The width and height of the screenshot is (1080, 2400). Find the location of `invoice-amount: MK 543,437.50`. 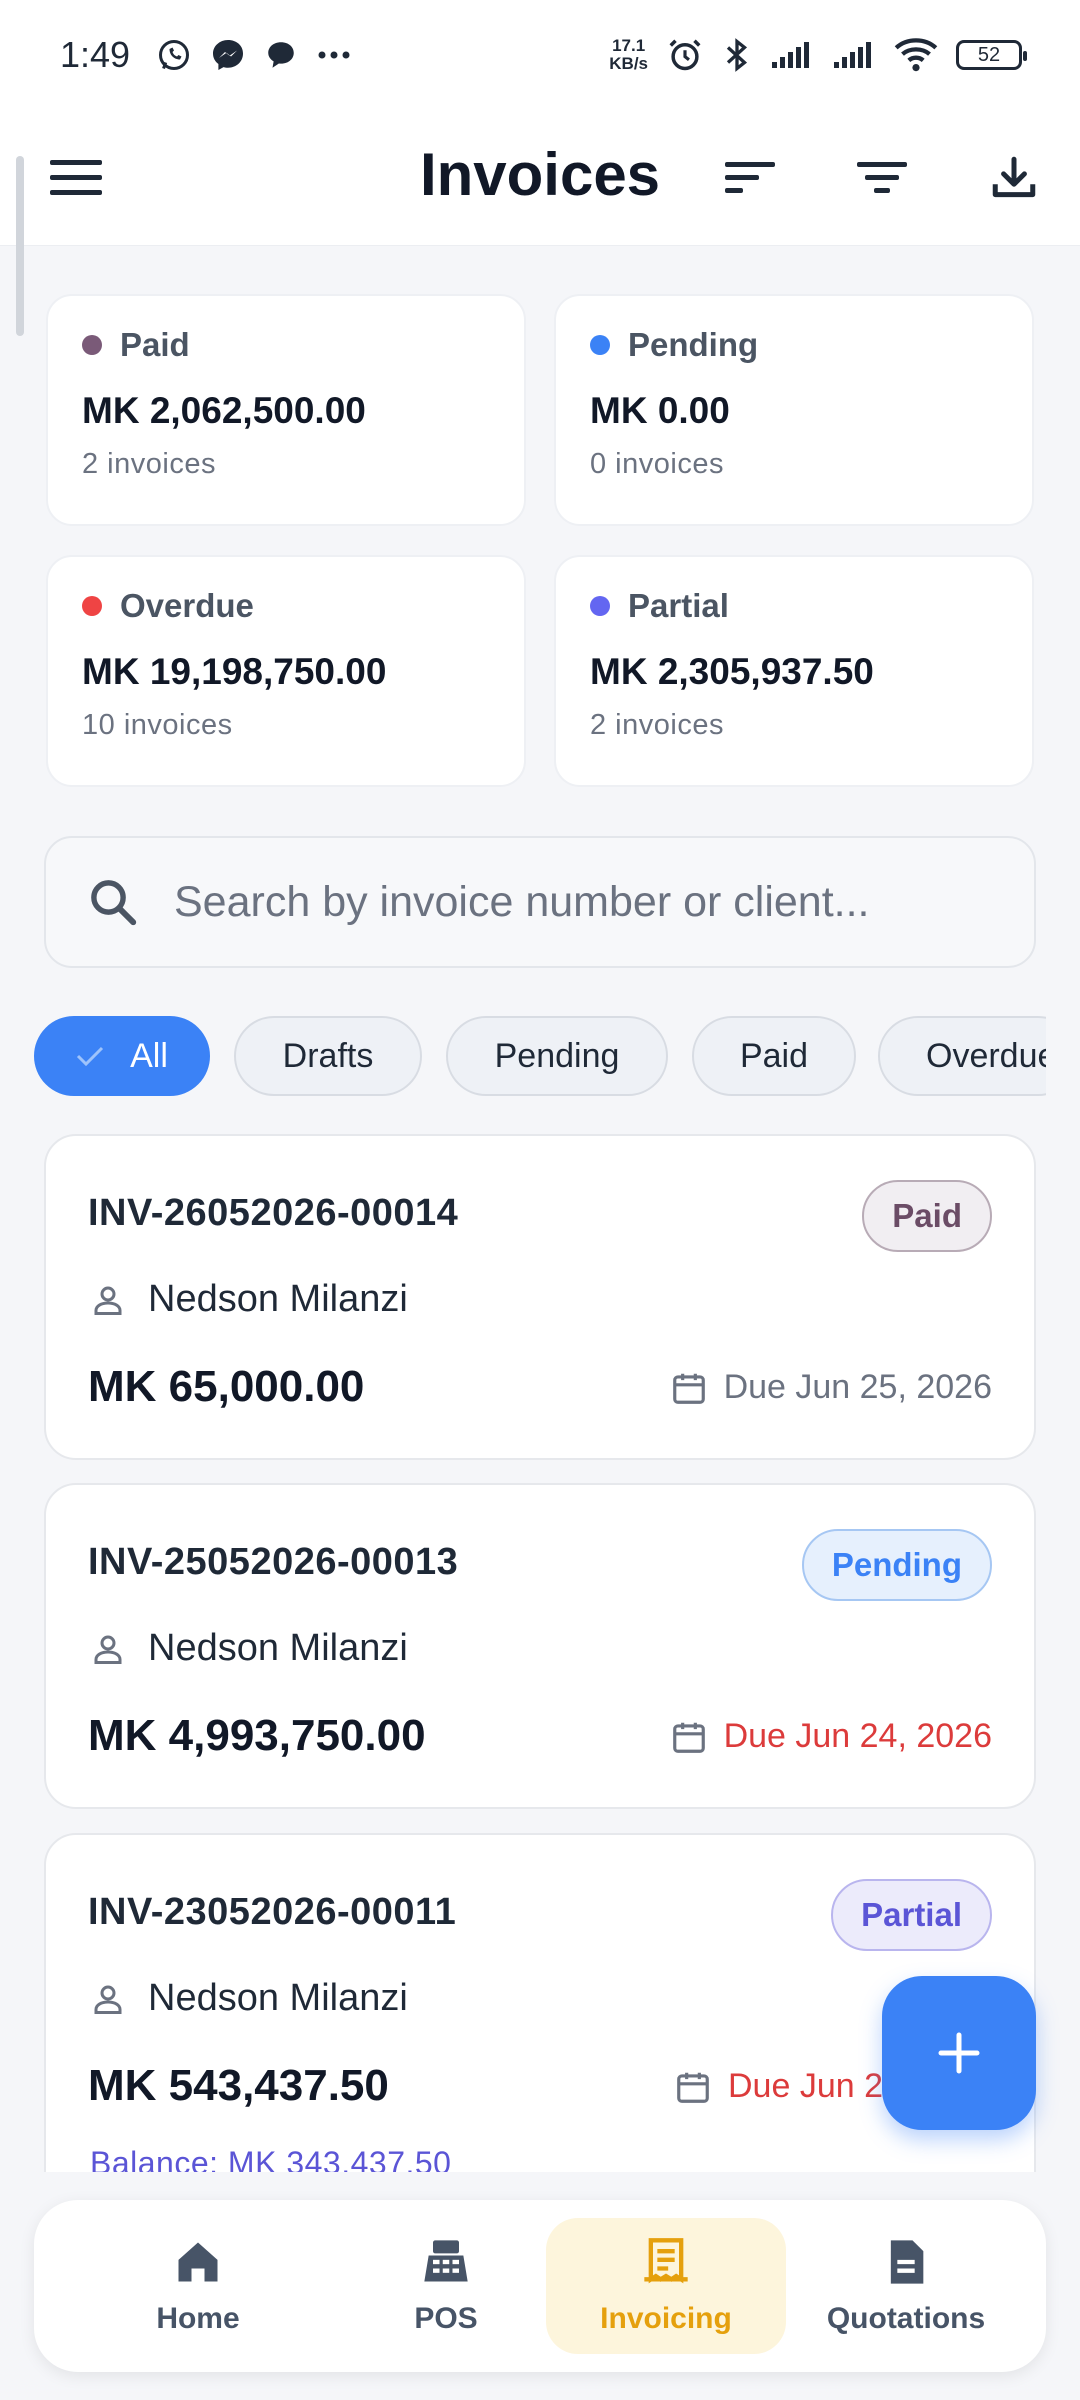

invoice-amount: MK 543,437.50 is located at coordinates (238, 2085).